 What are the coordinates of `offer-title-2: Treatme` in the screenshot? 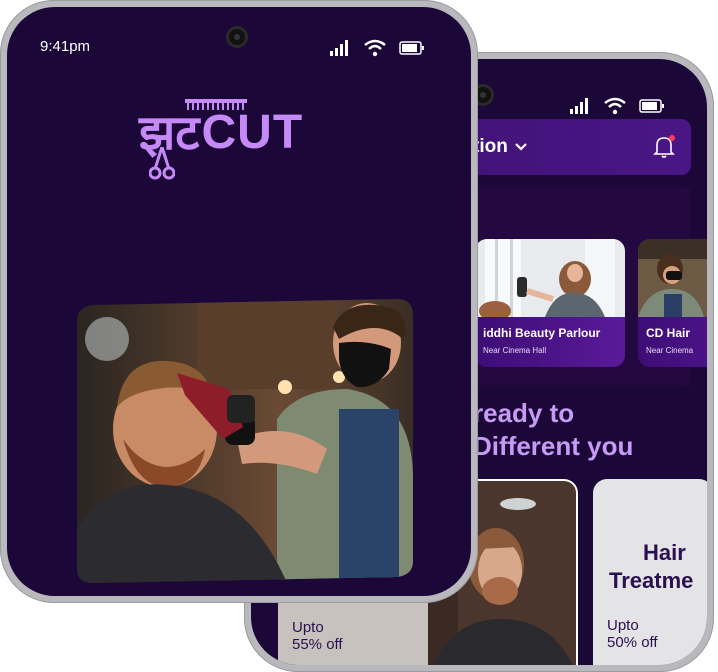 It's located at (651, 580).